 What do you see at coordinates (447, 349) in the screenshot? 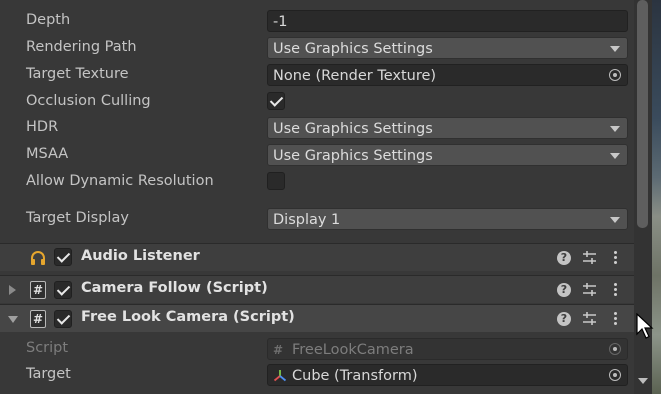
I see `script-field: # FreeLookCamera` at bounding box center [447, 349].